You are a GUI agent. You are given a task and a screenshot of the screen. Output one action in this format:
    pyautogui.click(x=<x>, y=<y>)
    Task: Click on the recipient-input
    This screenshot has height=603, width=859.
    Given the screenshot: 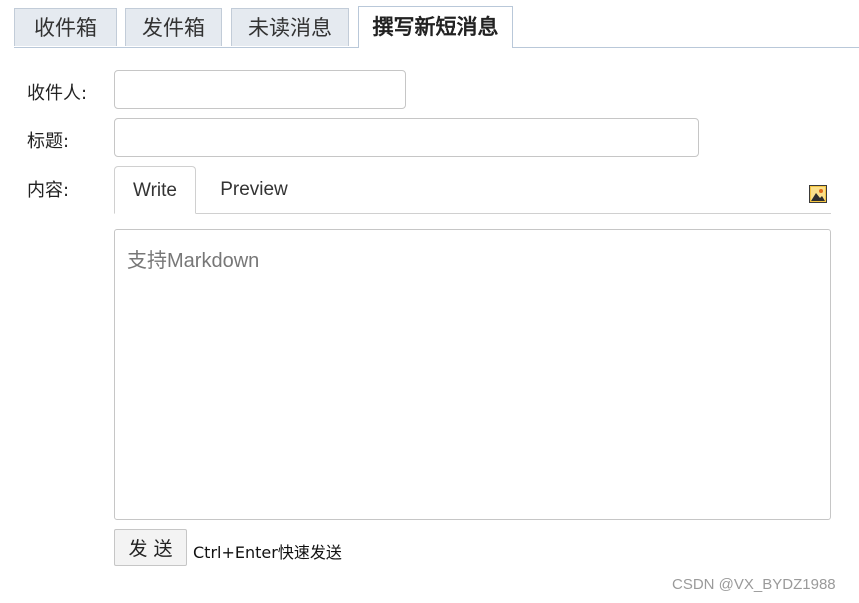 What is the action you would take?
    pyautogui.click(x=260, y=89)
    